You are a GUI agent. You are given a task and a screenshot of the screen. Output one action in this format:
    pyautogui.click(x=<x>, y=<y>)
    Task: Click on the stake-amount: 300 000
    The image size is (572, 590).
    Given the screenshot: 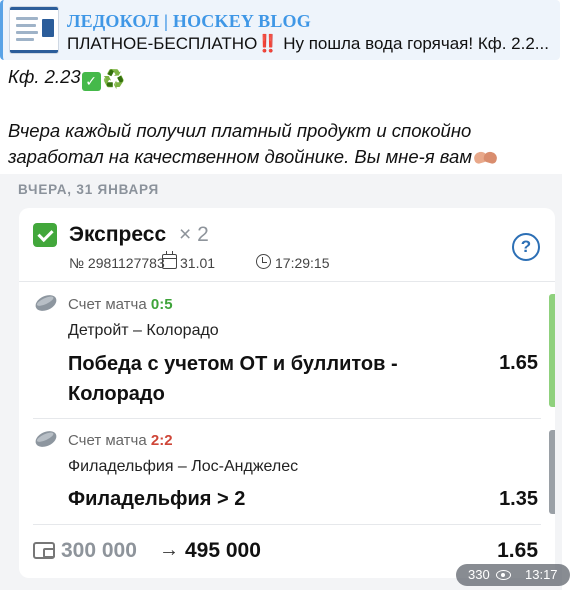 What is the action you would take?
    pyautogui.click(x=99, y=550)
    